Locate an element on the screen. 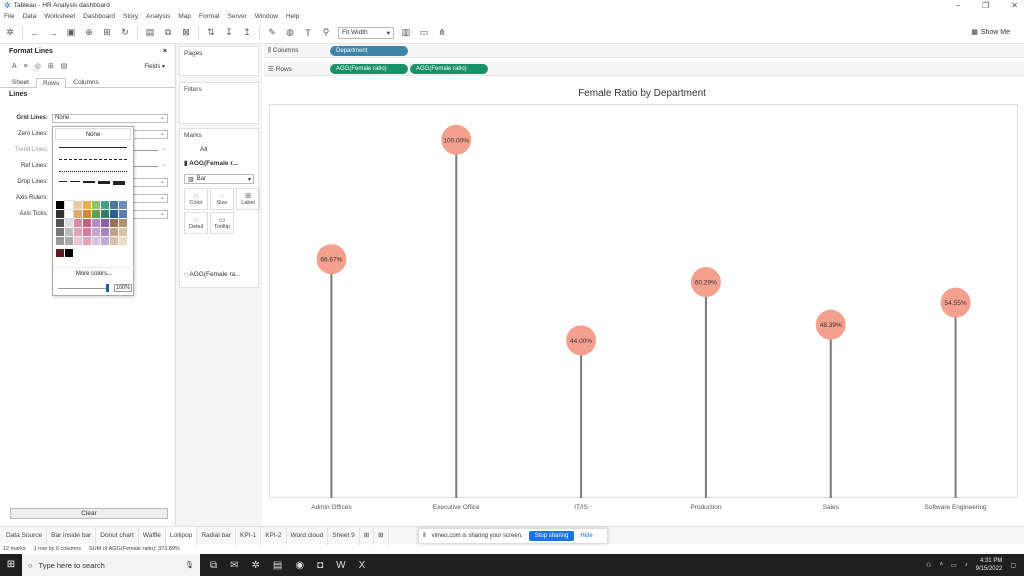 The image size is (1024, 576). pages-shelf: Pages is located at coordinates (219, 61).